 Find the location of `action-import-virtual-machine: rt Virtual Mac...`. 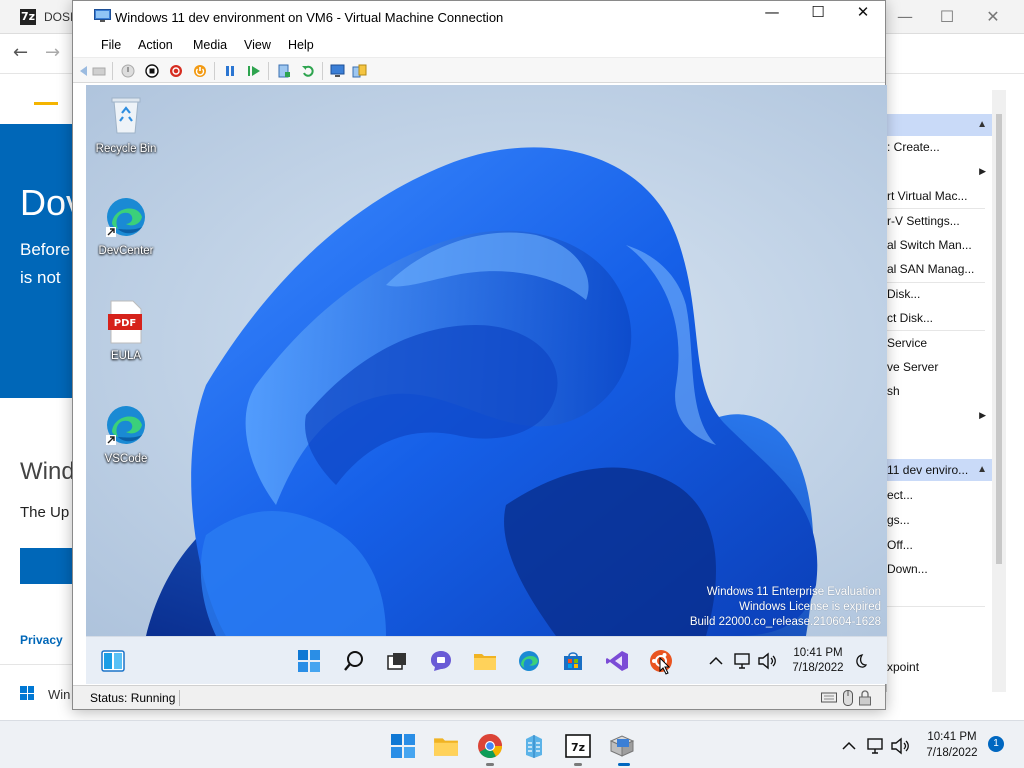

action-import-virtual-machine: rt Virtual Mac... is located at coordinates (936, 196).